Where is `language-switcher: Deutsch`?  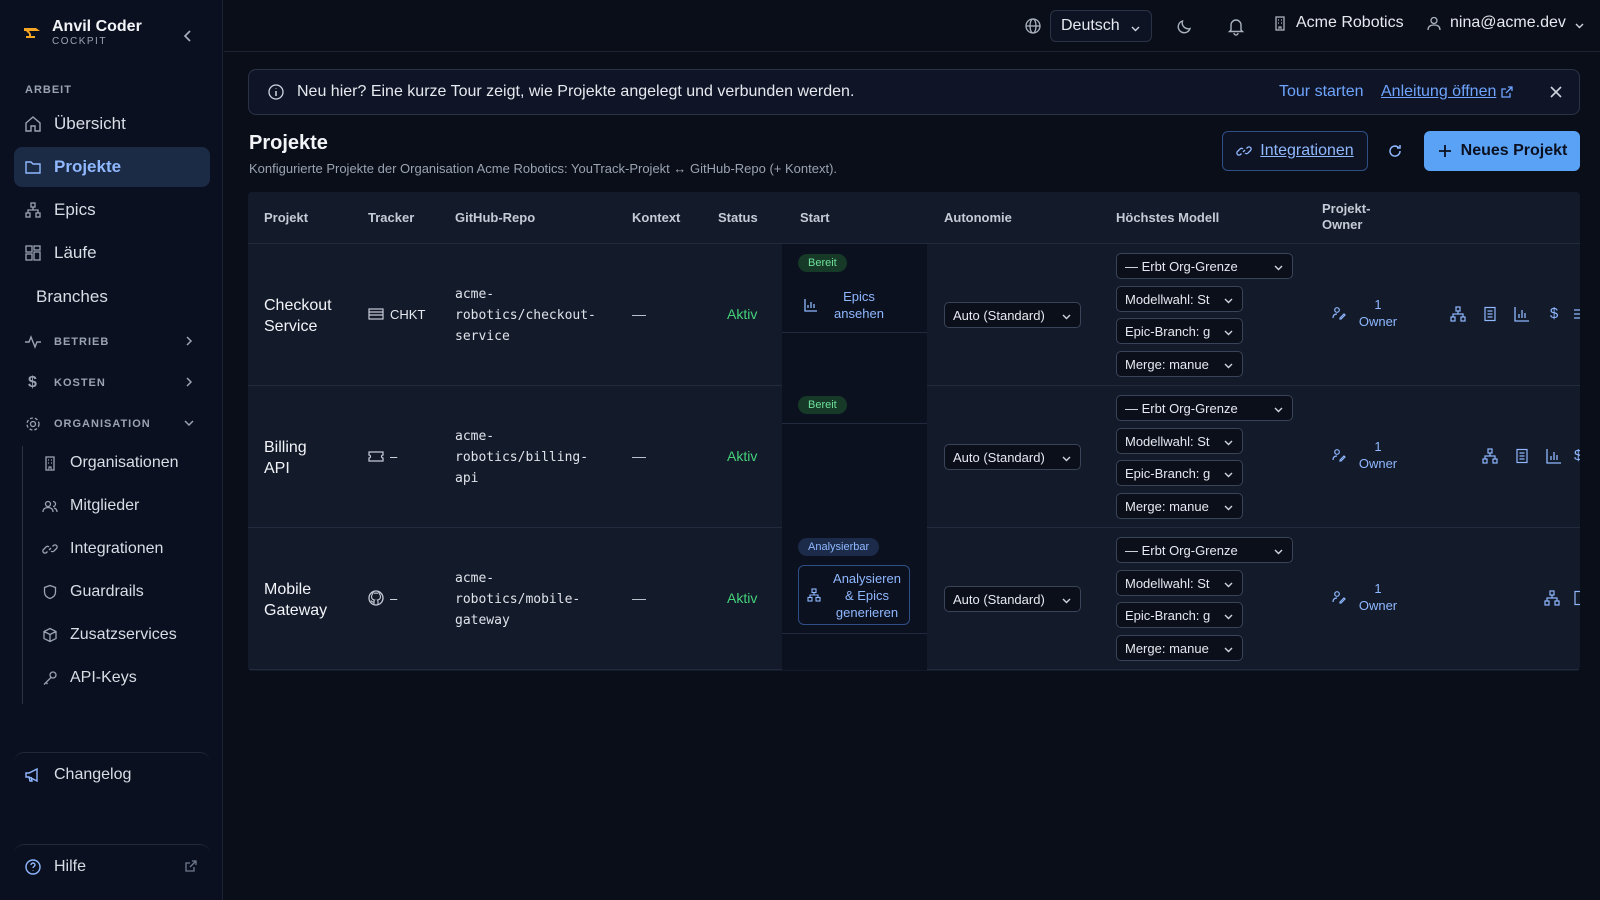
language-switcher: Deutsch is located at coordinates (1088, 26).